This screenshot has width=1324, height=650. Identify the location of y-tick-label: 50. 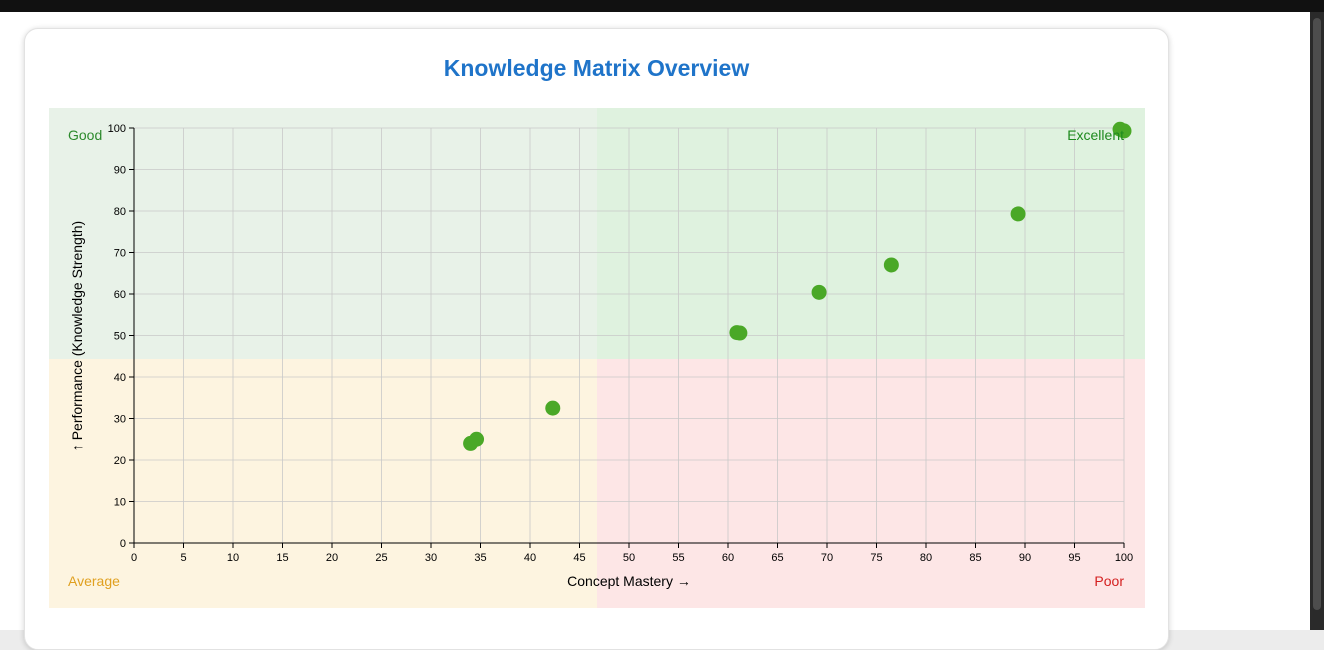
(120, 337).